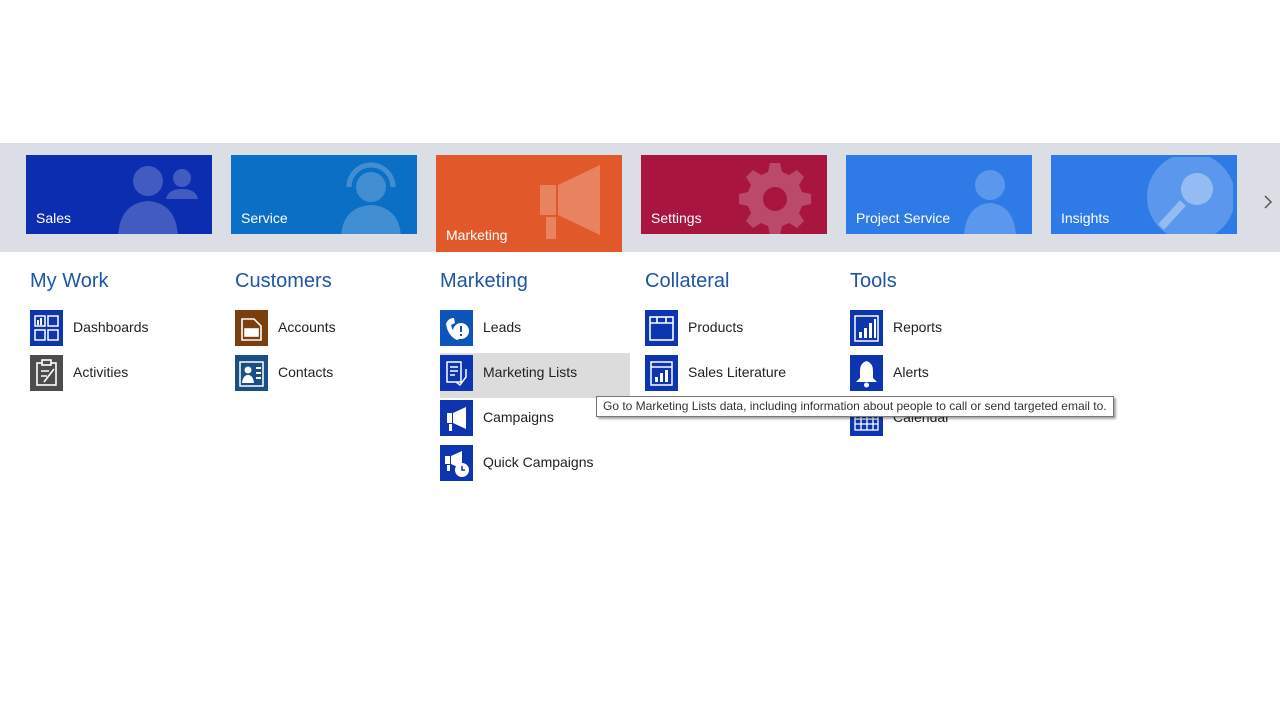 This screenshot has width=1280, height=720. What do you see at coordinates (737, 372) in the screenshot?
I see `menu-item-label: Sales Literature` at bounding box center [737, 372].